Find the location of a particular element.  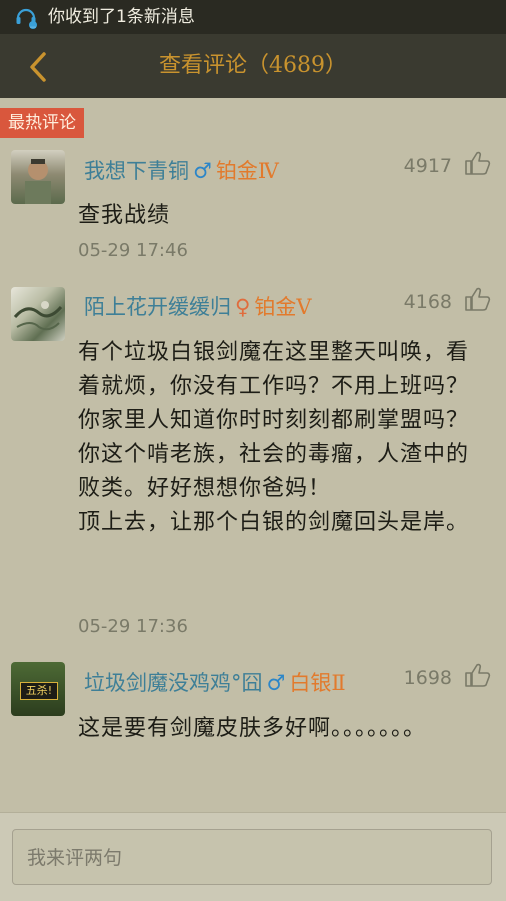

comment-composer: 我来评两句 is located at coordinates (253, 856).